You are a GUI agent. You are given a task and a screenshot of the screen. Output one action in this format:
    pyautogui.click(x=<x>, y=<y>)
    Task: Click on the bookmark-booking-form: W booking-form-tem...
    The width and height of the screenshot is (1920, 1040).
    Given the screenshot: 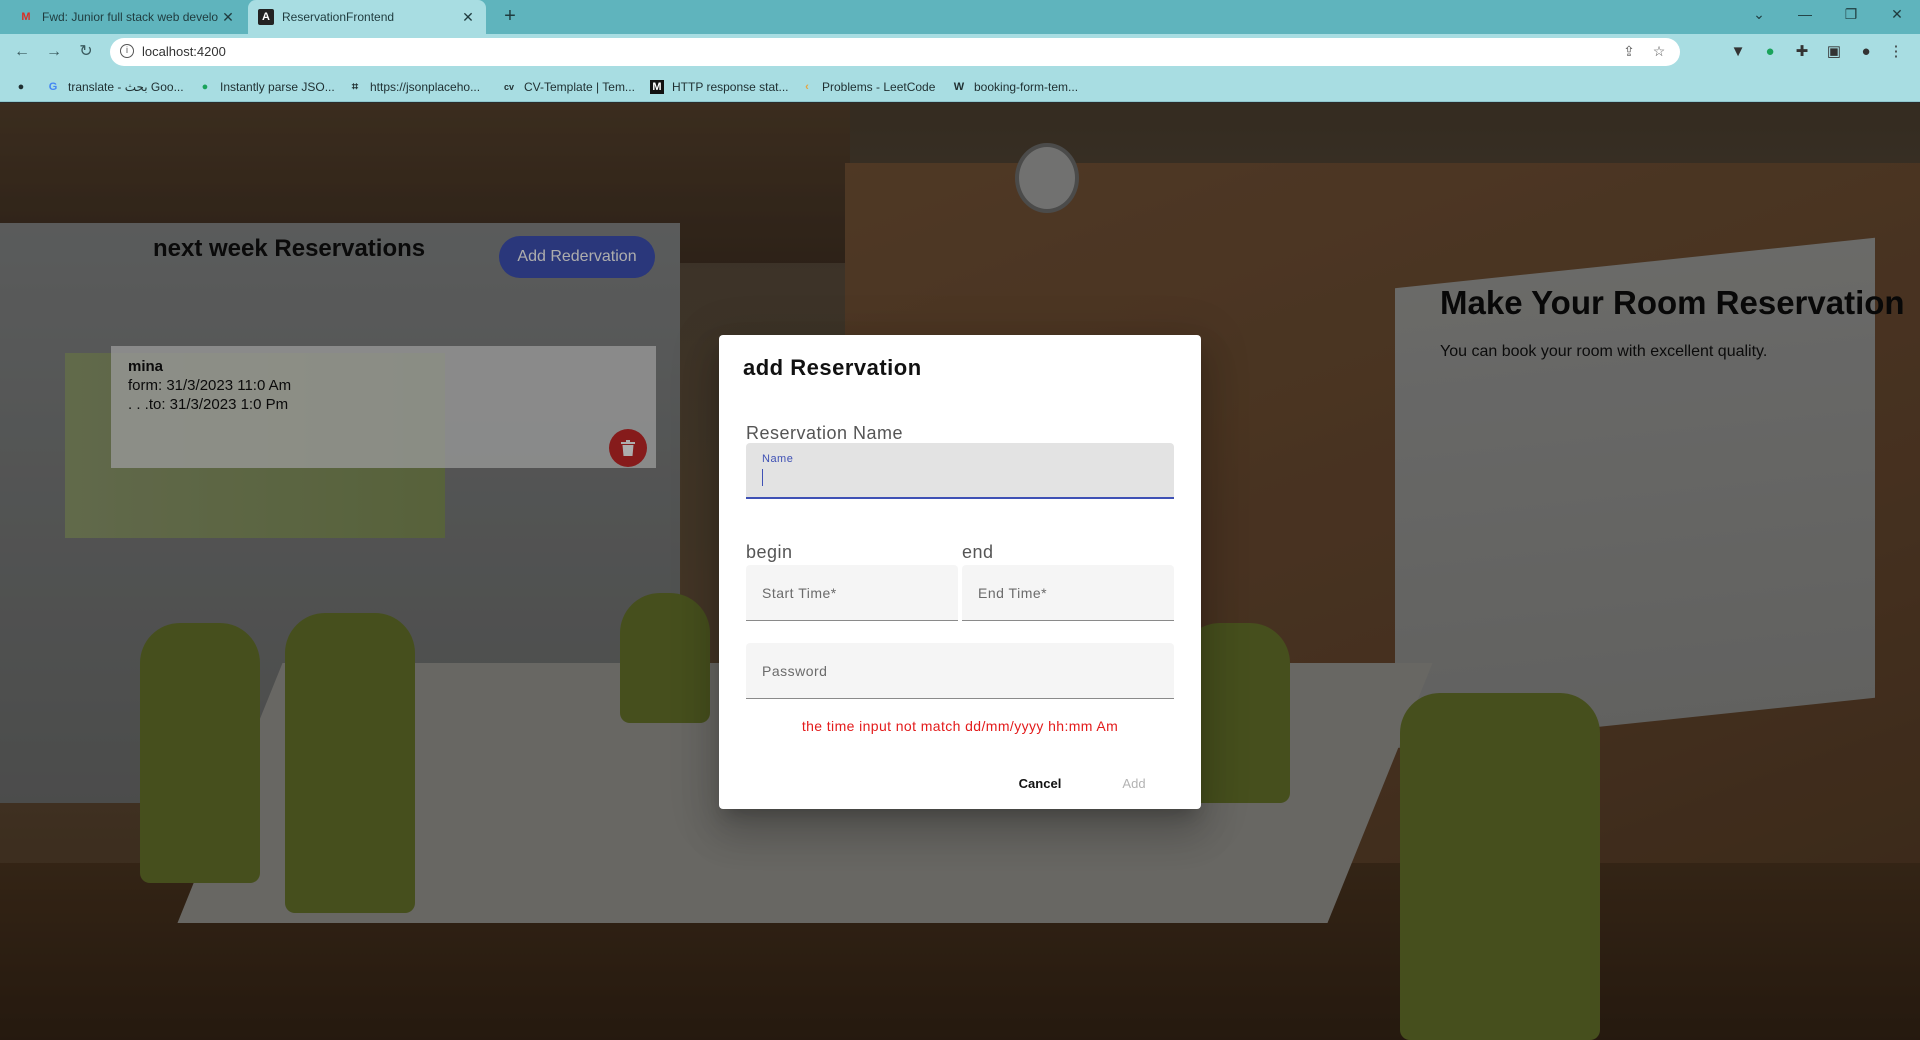 What is the action you would take?
    pyautogui.click(x=1015, y=87)
    